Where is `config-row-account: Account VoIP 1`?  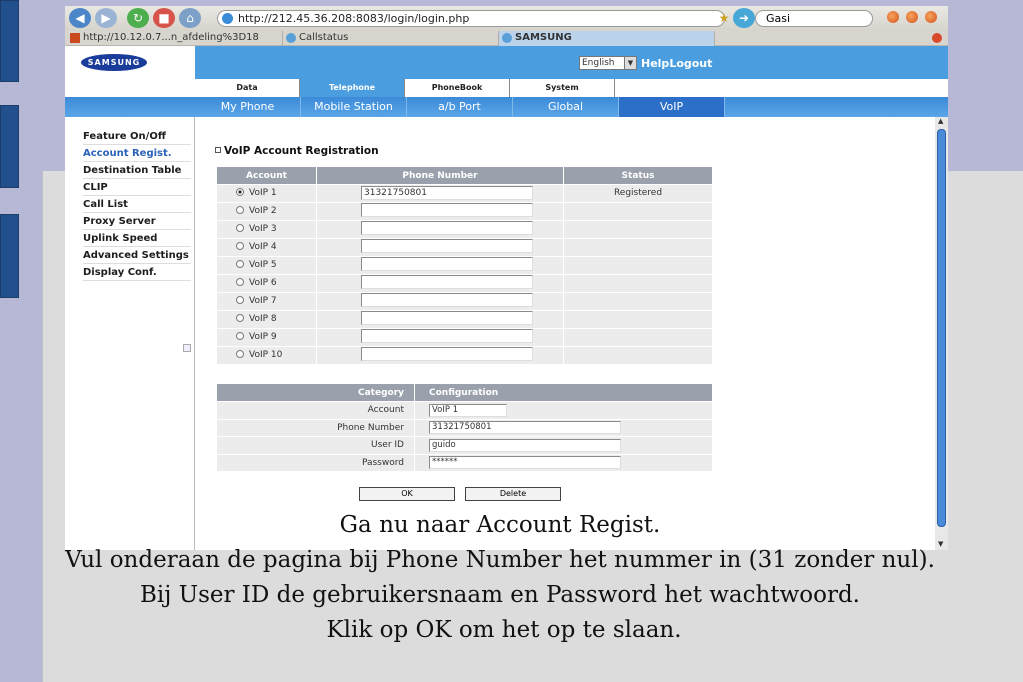 config-row-account: Account VoIP 1 is located at coordinates (464, 410).